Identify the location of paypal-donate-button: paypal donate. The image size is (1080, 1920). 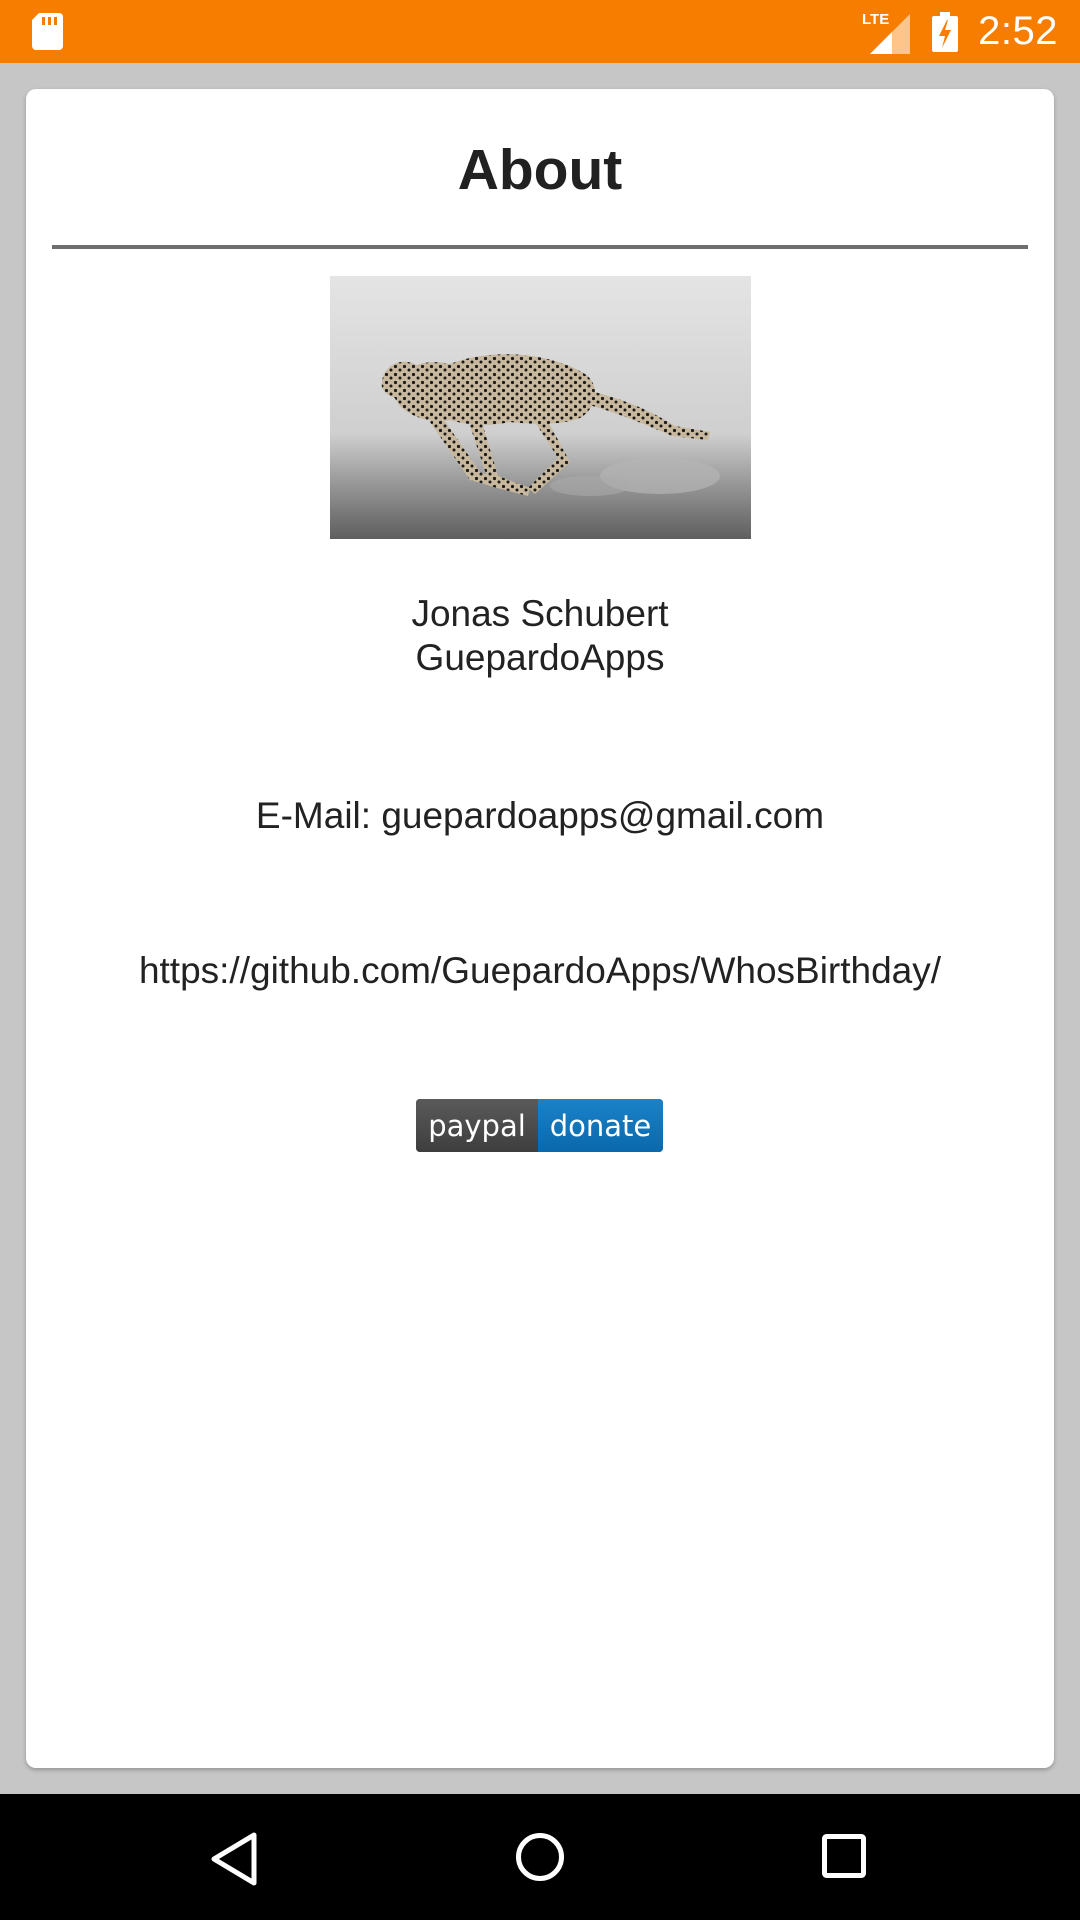
(539, 1125).